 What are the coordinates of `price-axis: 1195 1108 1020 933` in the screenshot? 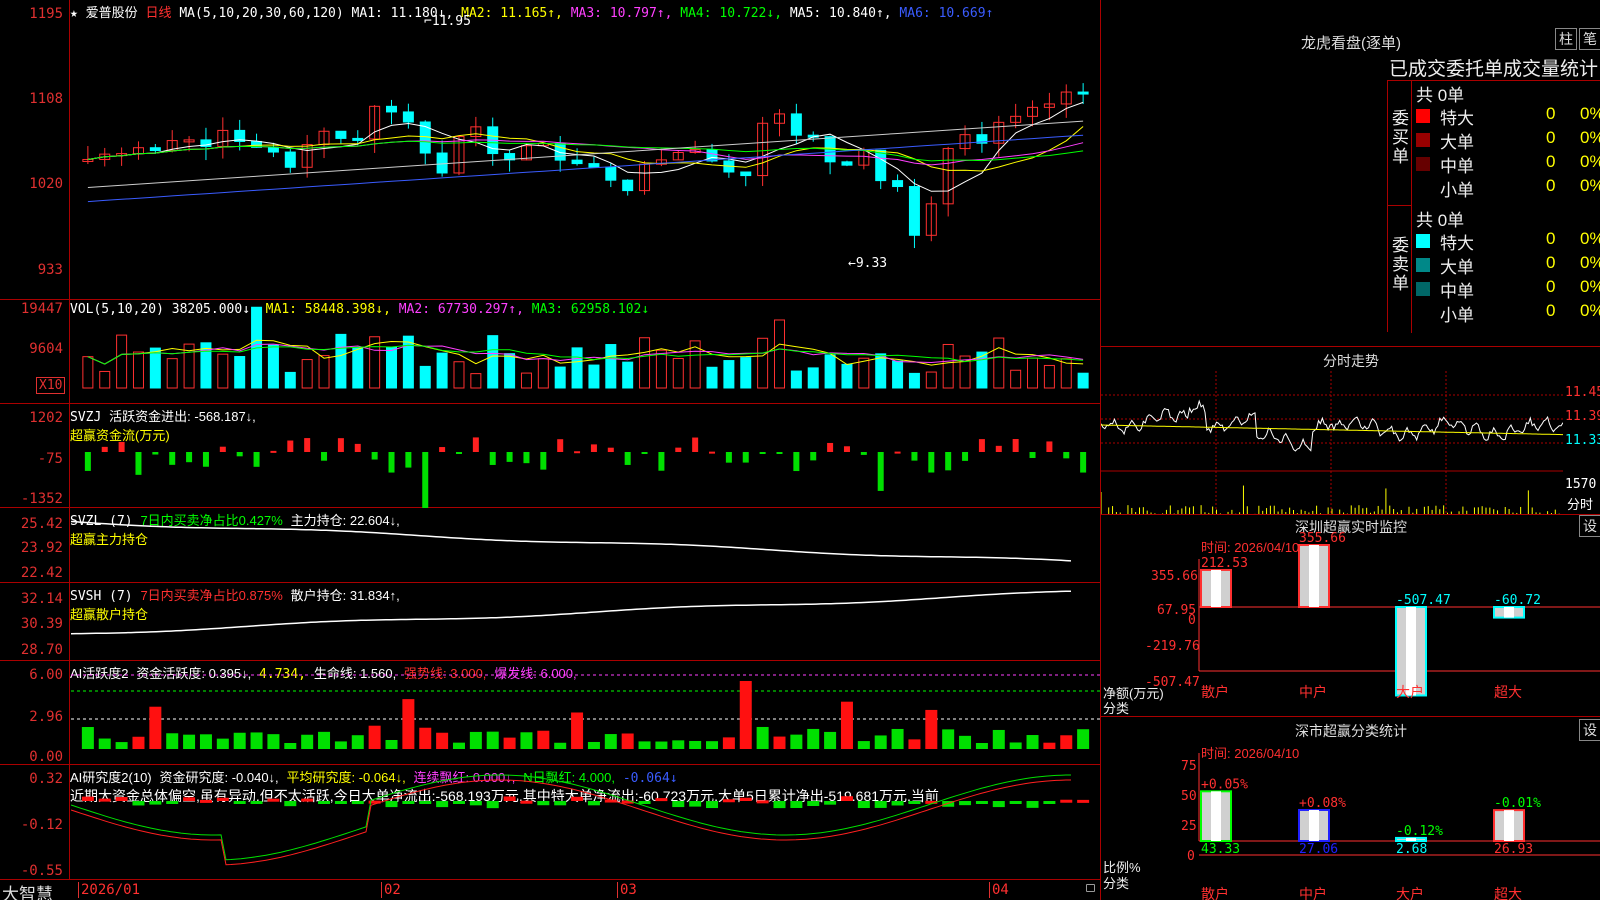 It's located at (35, 149).